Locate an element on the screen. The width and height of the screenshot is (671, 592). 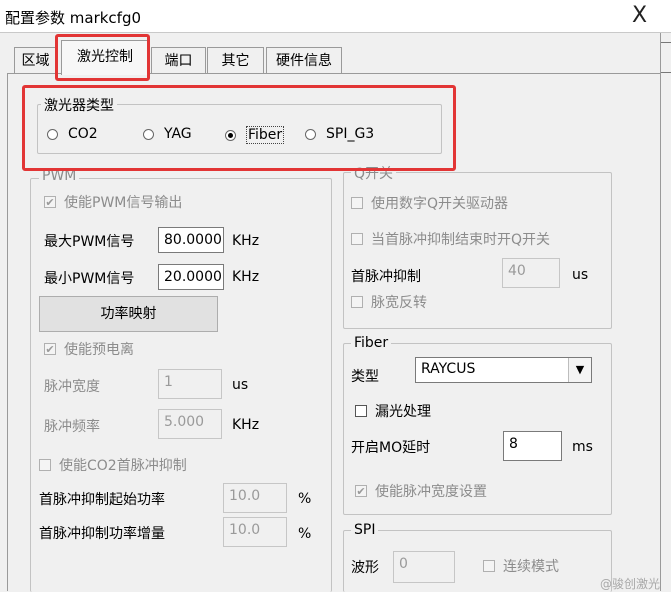
pre-ionize-label: 使能预电离 is located at coordinates (99, 350).